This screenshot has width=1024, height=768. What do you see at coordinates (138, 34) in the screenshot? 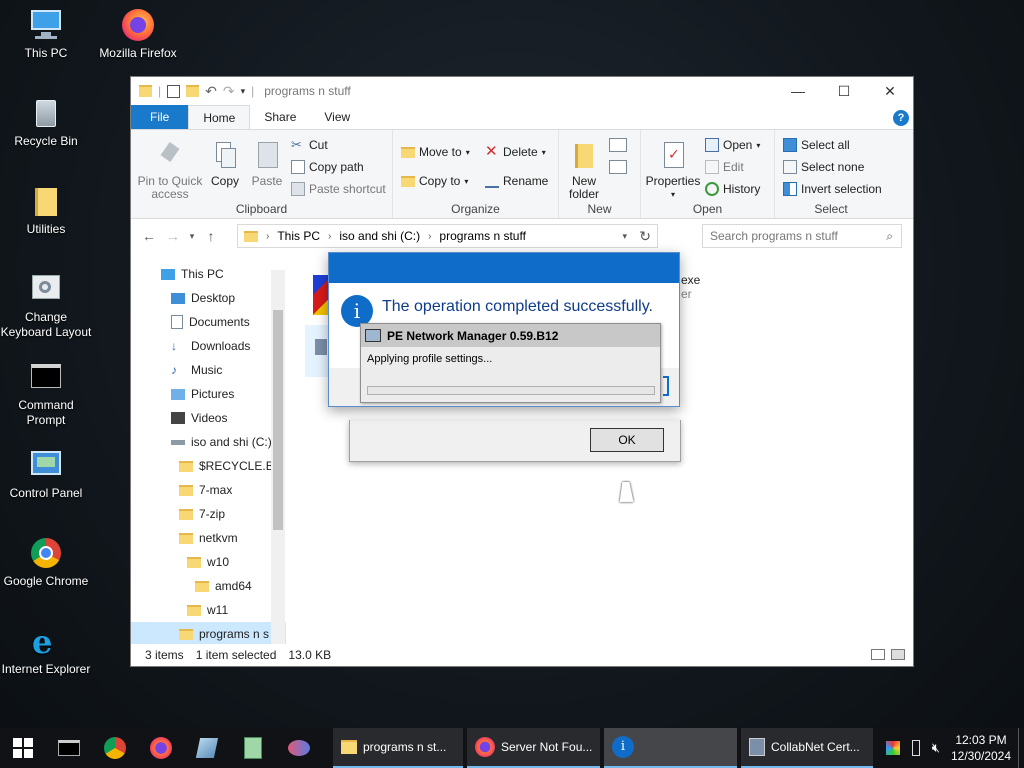
I see `desktop-icon-firefox: Mozilla Firefox` at bounding box center [138, 34].